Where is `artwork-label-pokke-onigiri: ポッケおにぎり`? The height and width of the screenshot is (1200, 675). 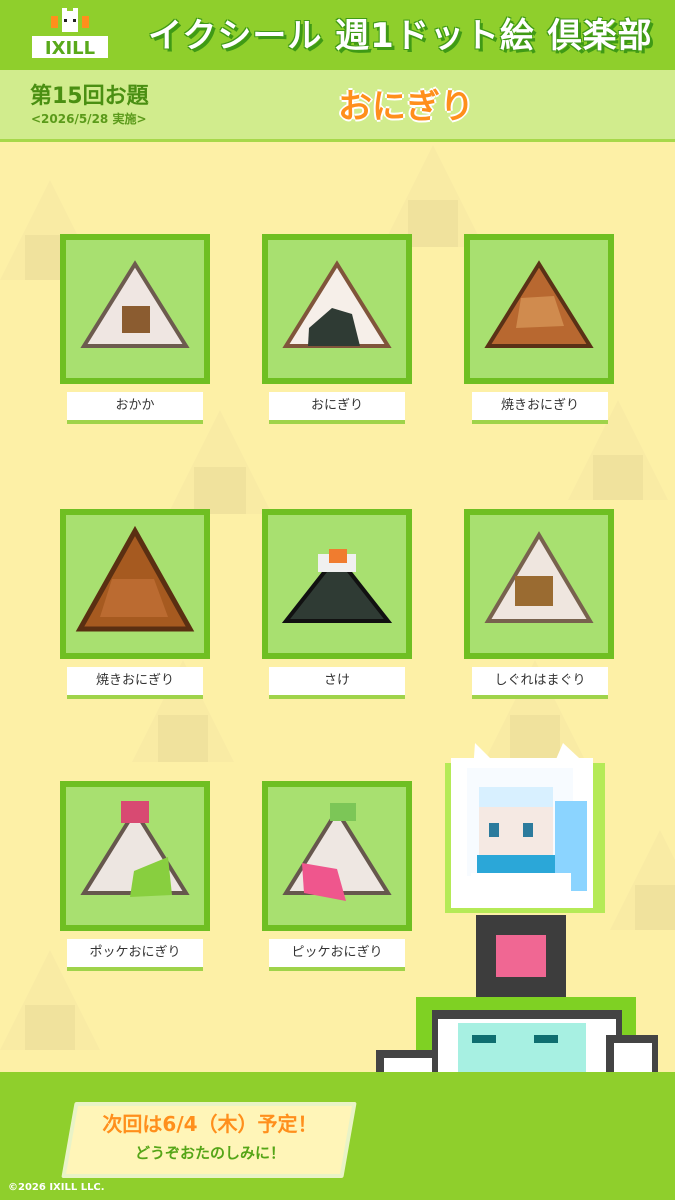
artwork-label-pokke-onigiri: ポッケおにぎり is located at coordinates (135, 955).